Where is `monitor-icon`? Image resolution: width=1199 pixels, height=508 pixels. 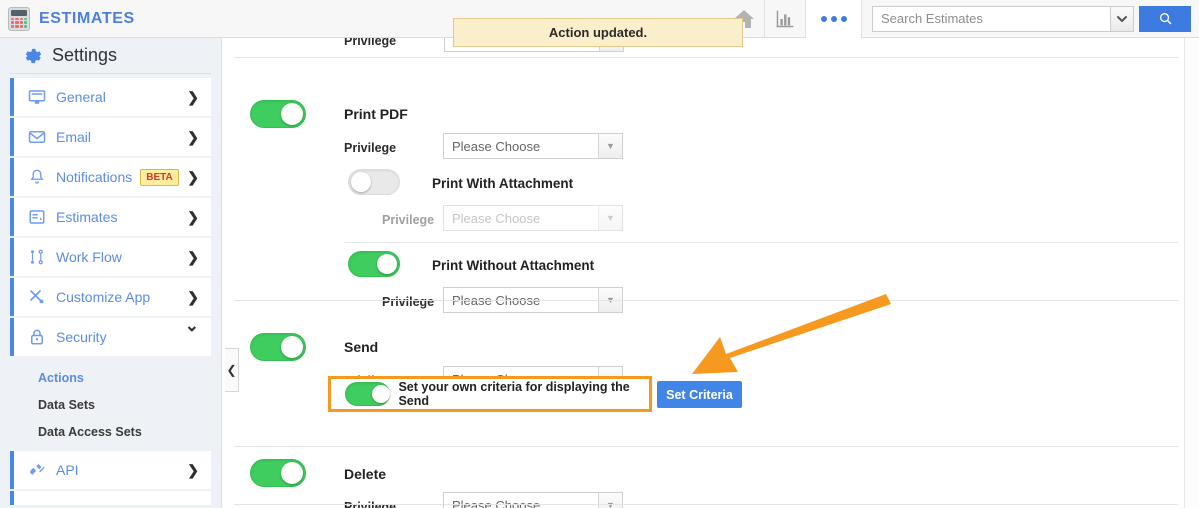 monitor-icon is located at coordinates (37, 97).